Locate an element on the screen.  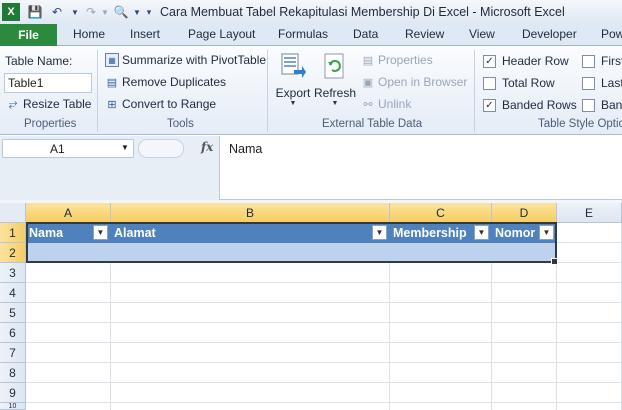
row-header-1: 1 is located at coordinates (13, 233).